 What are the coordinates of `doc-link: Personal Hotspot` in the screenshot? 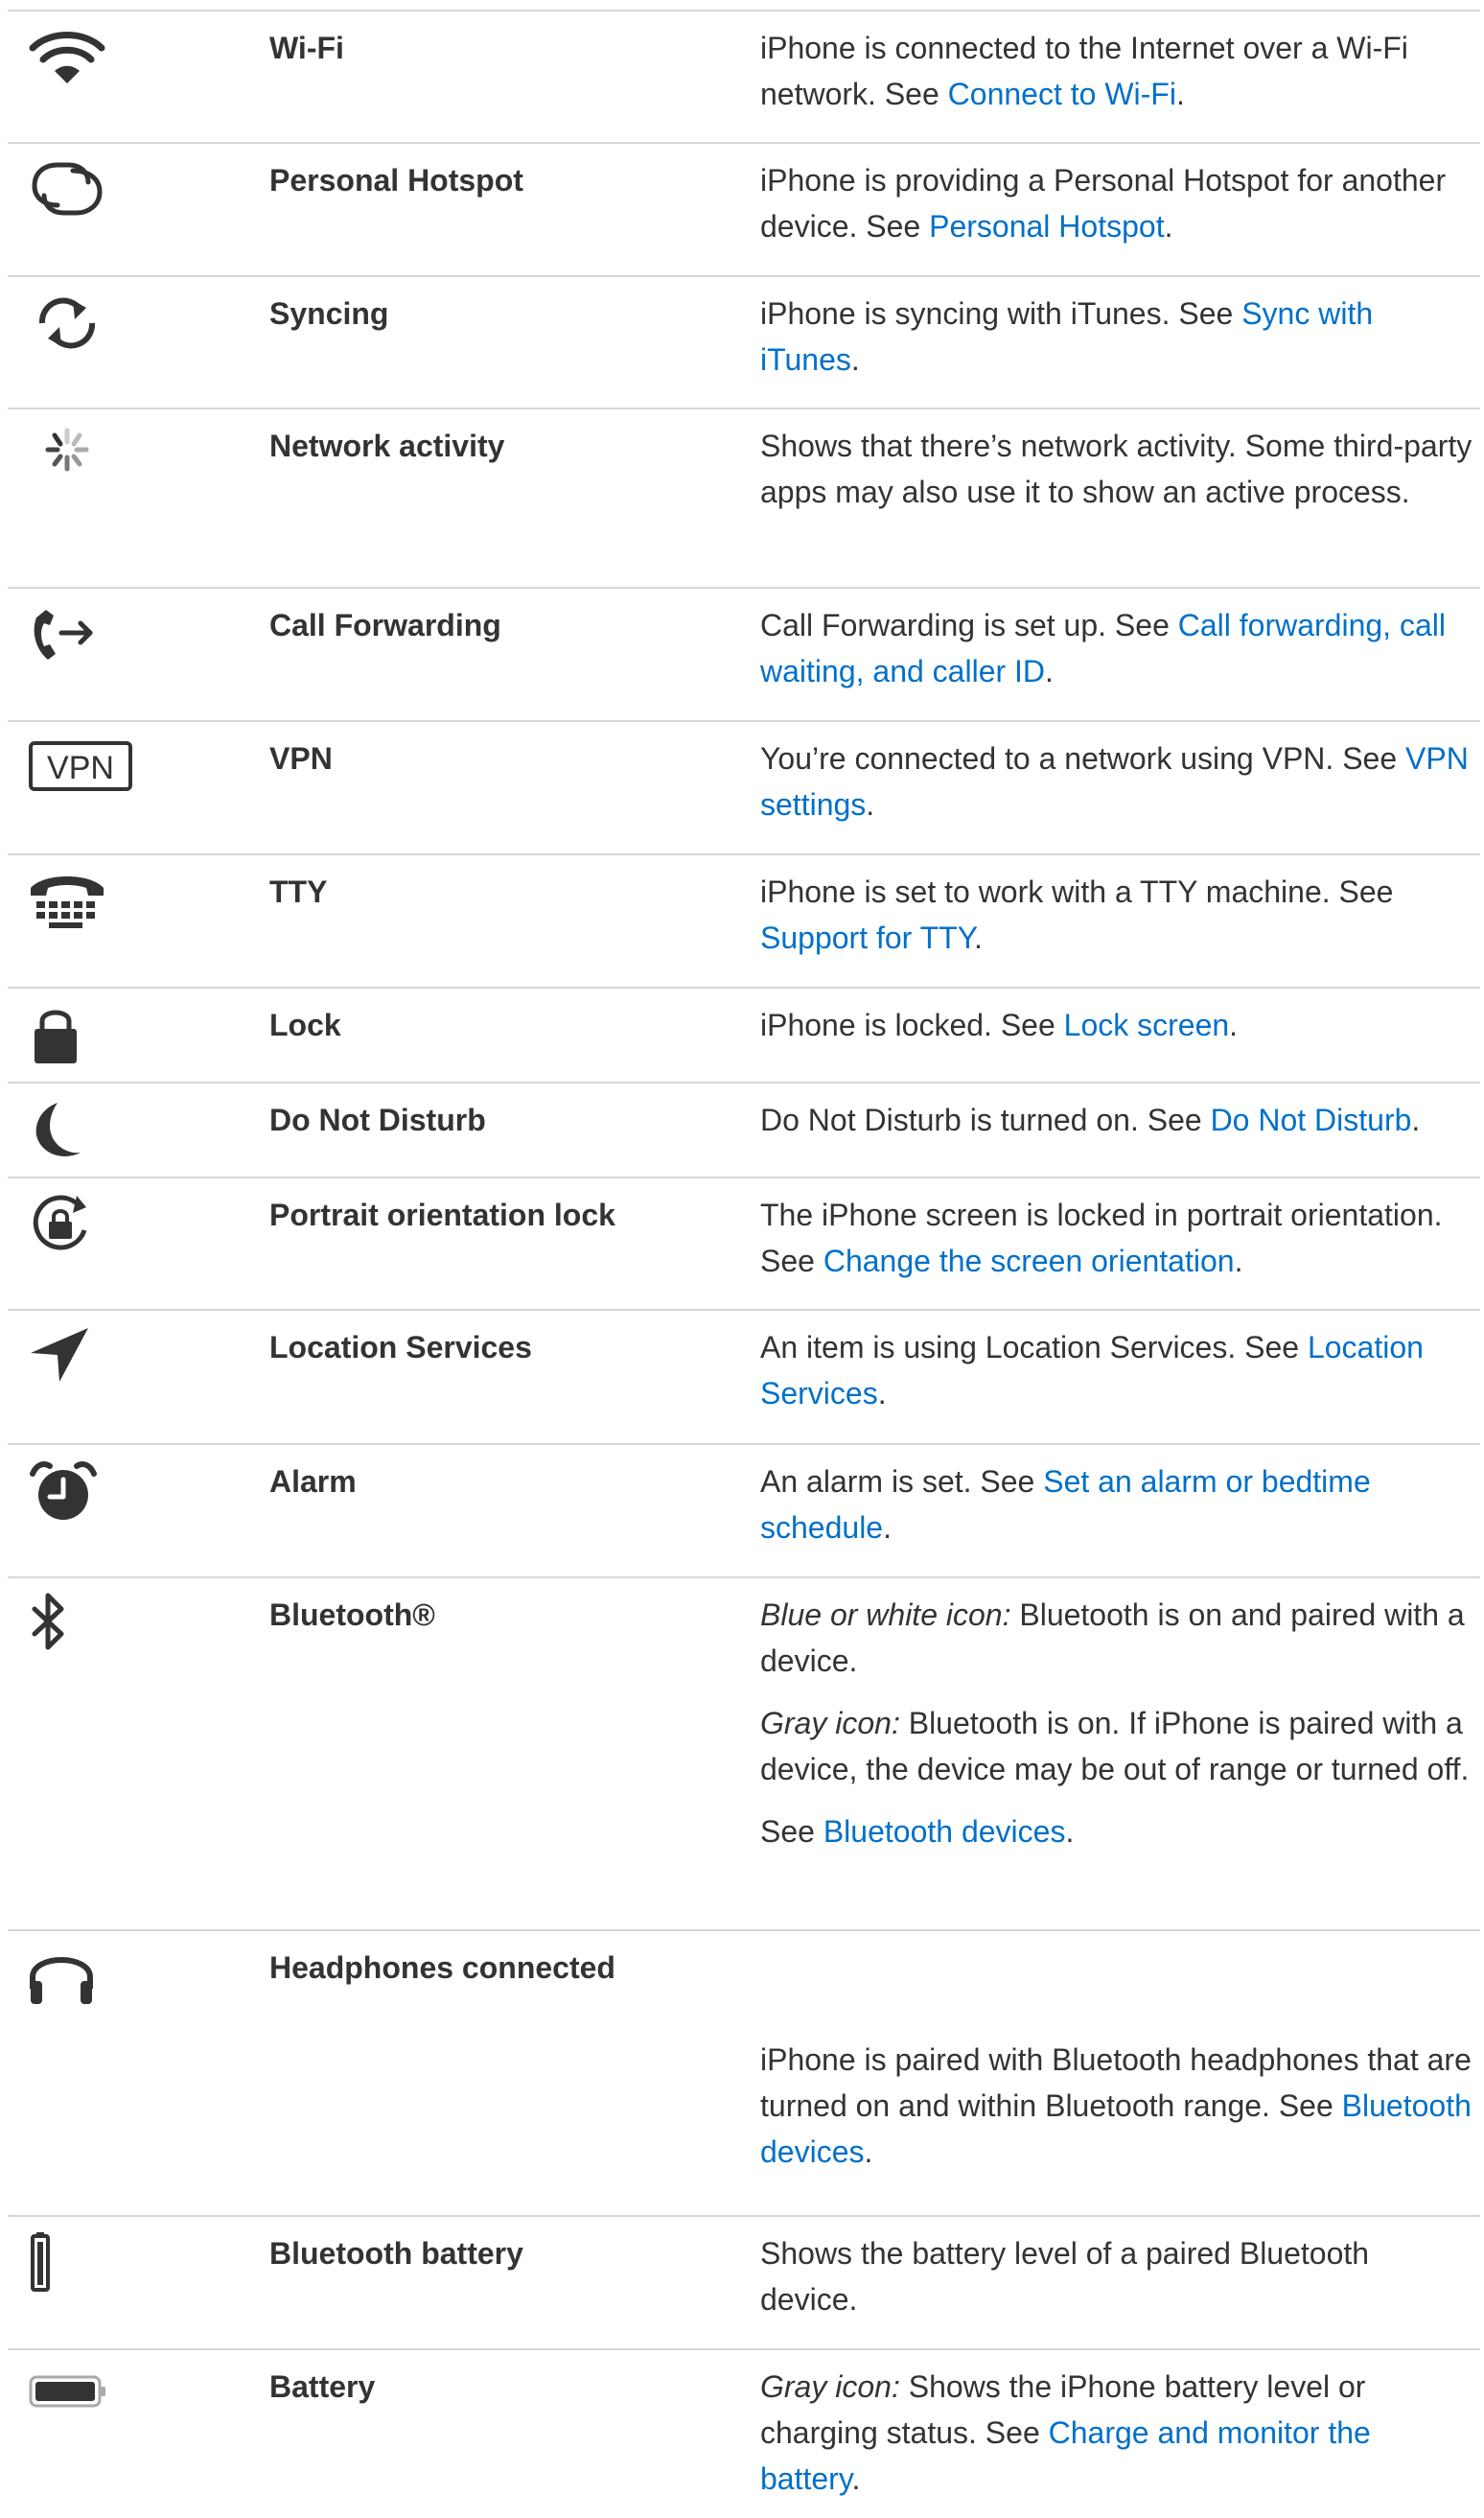 It's located at (1046, 227).